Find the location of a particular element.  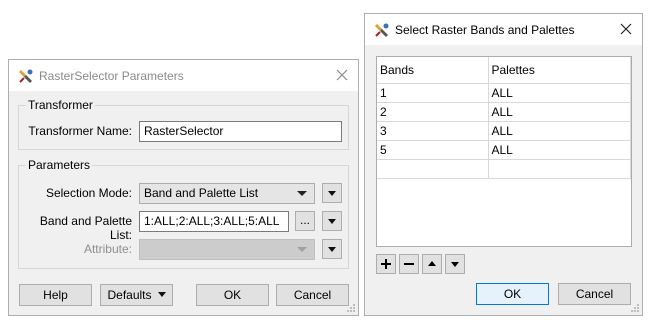

table-row: 1 ALL is located at coordinates (504, 92).